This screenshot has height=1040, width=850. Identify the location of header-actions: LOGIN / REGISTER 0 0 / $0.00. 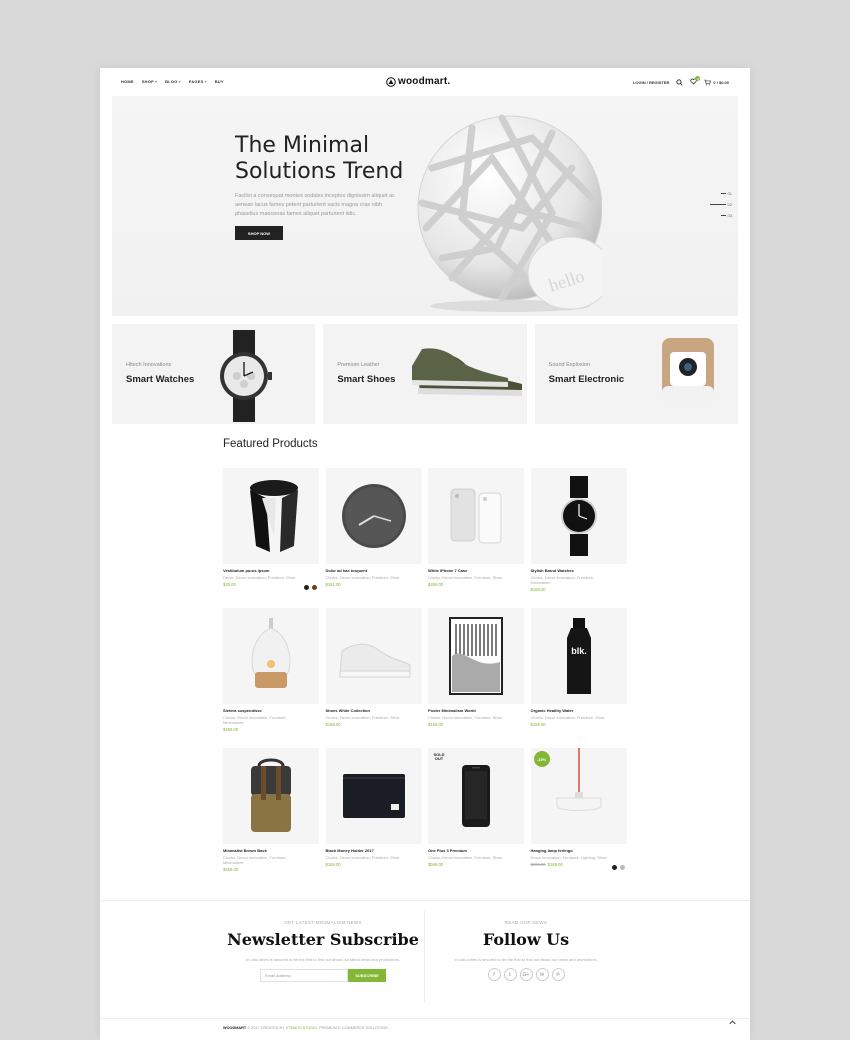
(681, 81).